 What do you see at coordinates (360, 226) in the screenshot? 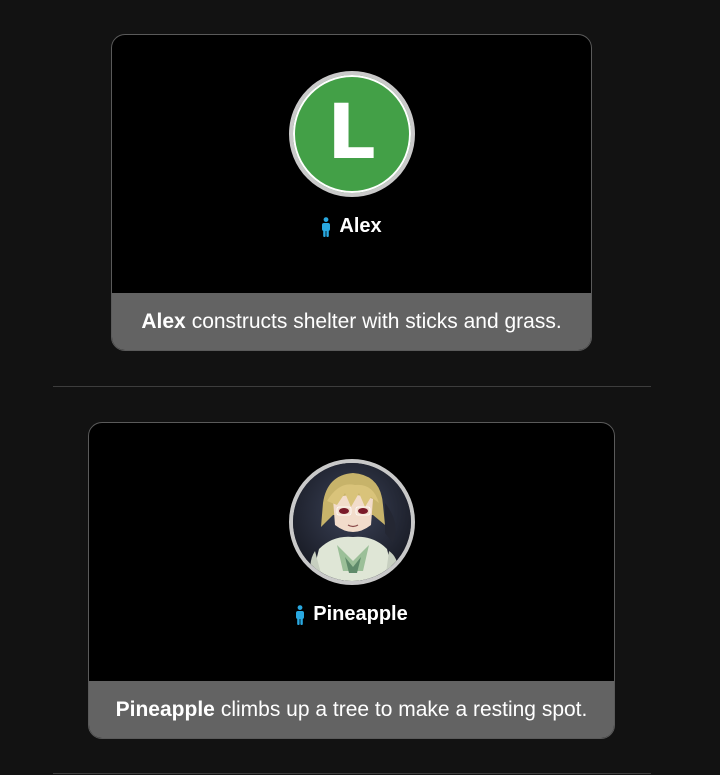
I see `tribute-name: Alex` at bounding box center [360, 226].